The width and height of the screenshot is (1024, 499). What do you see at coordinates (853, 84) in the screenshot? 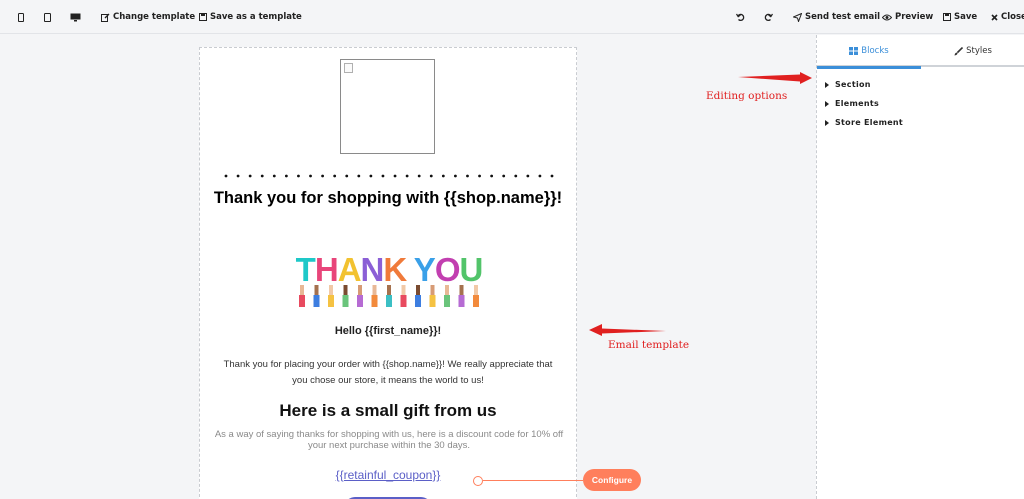
I see `category-label: Section` at bounding box center [853, 84].